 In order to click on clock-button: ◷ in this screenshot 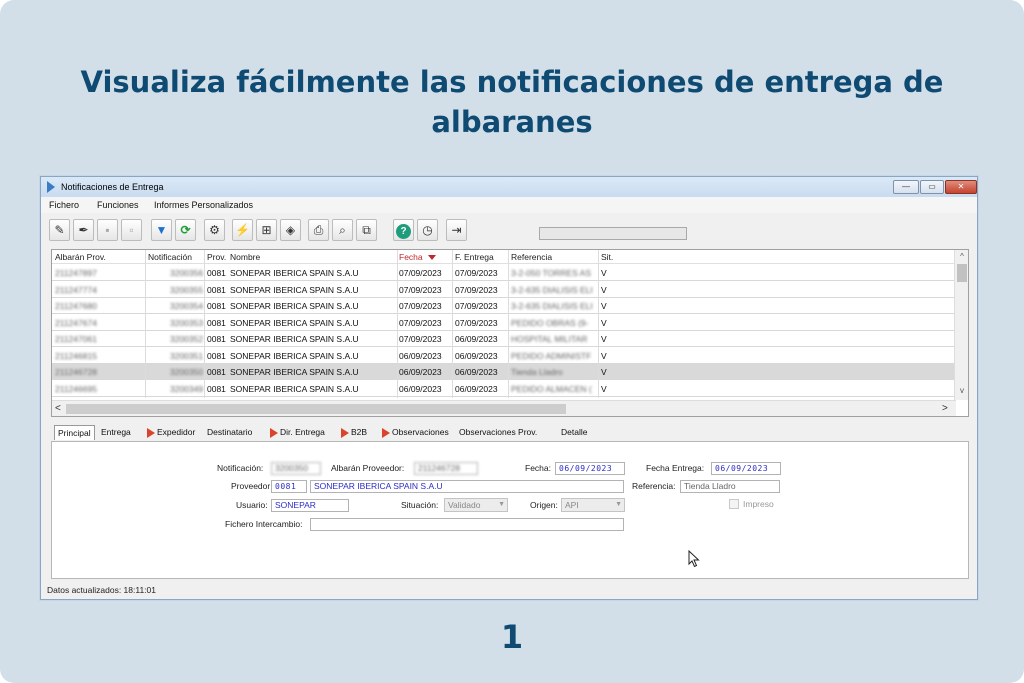, I will do `click(427, 230)`.